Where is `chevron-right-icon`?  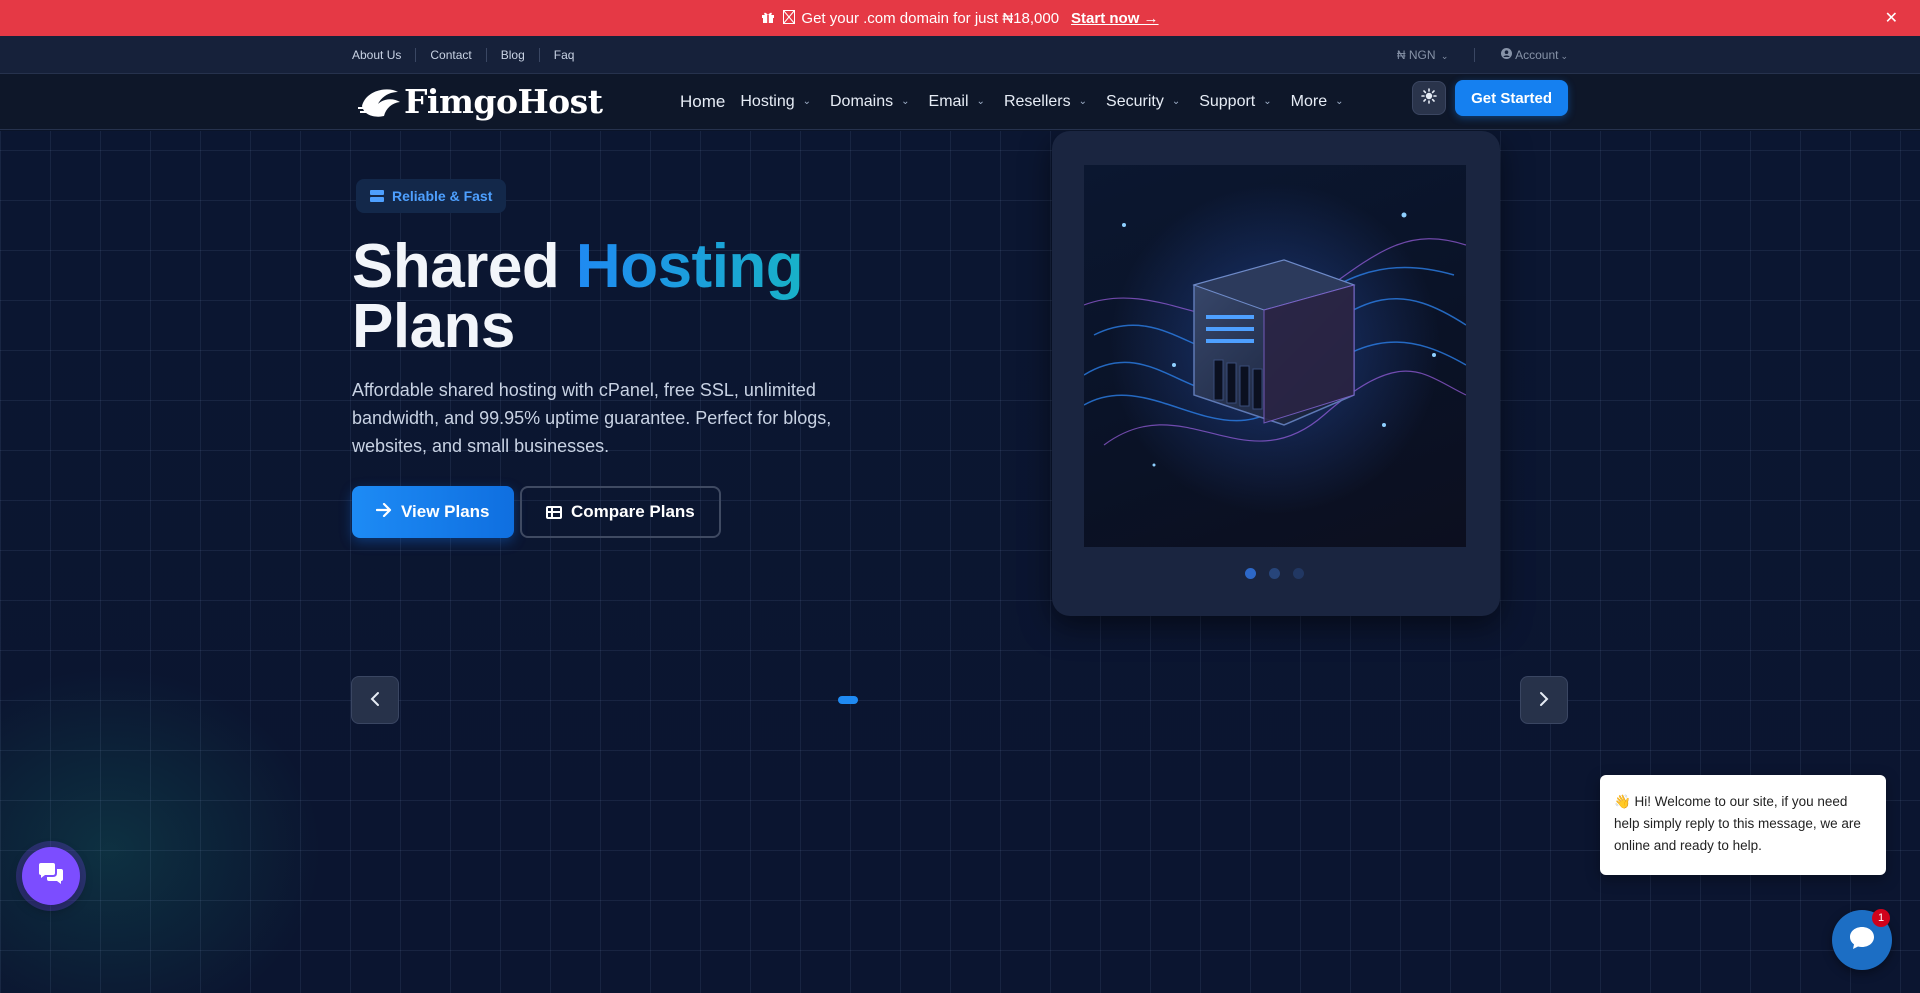 chevron-right-icon is located at coordinates (1544, 700).